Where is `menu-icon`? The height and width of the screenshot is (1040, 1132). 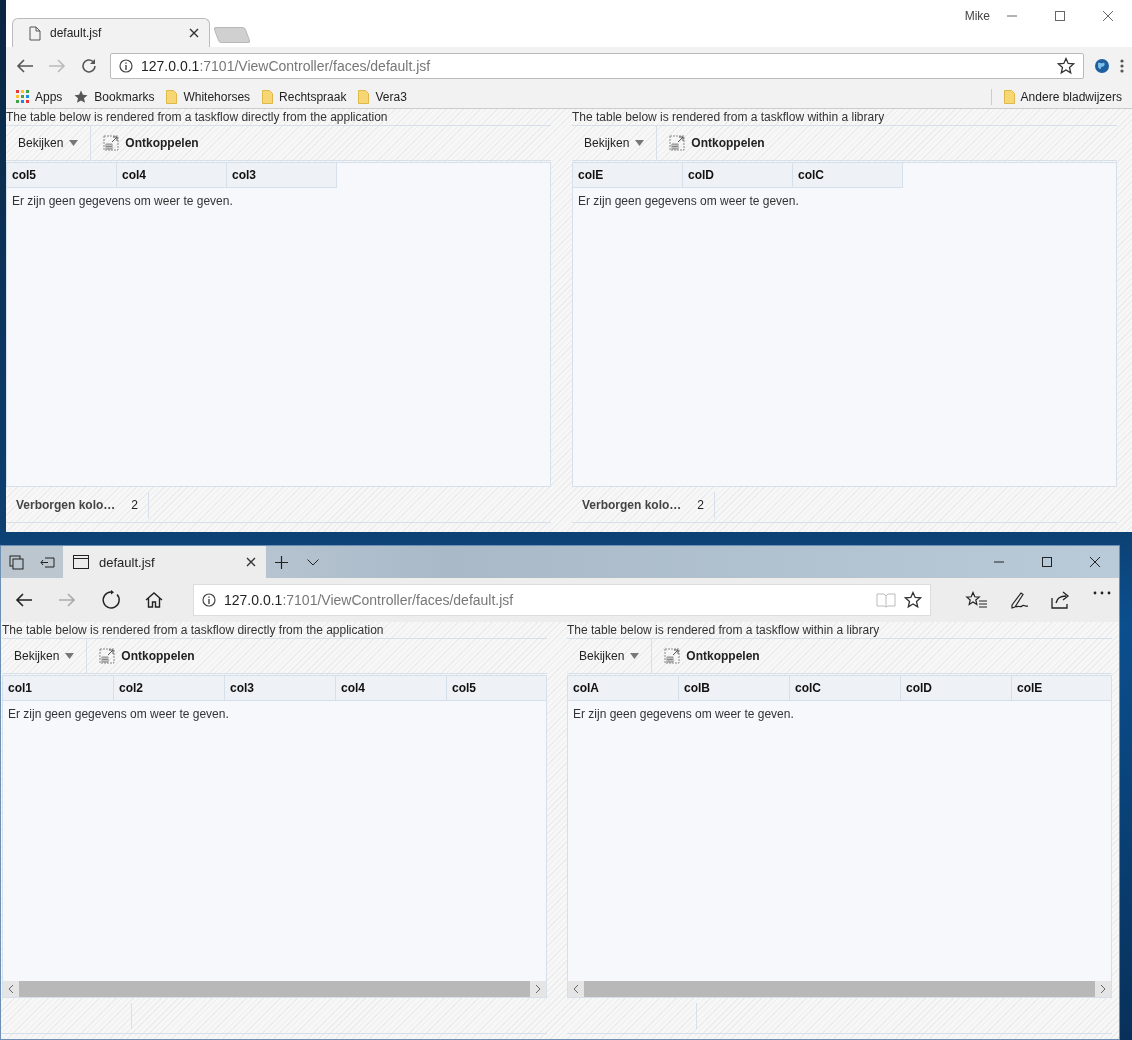
menu-icon is located at coordinates (1122, 66).